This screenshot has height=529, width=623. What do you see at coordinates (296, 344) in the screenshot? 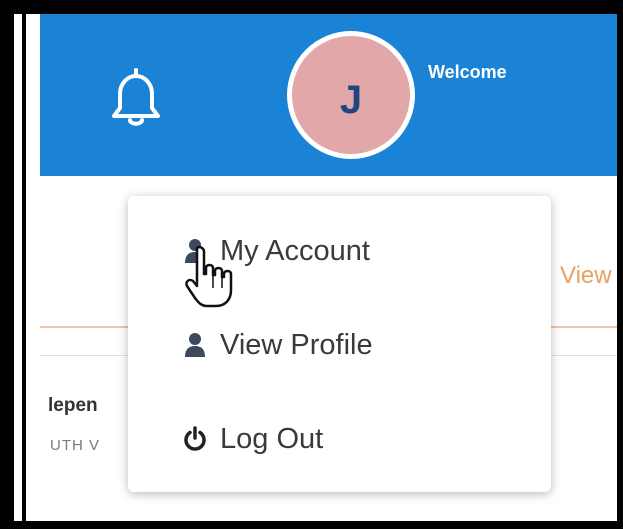
I see `menu-item-label: View Profile` at bounding box center [296, 344].